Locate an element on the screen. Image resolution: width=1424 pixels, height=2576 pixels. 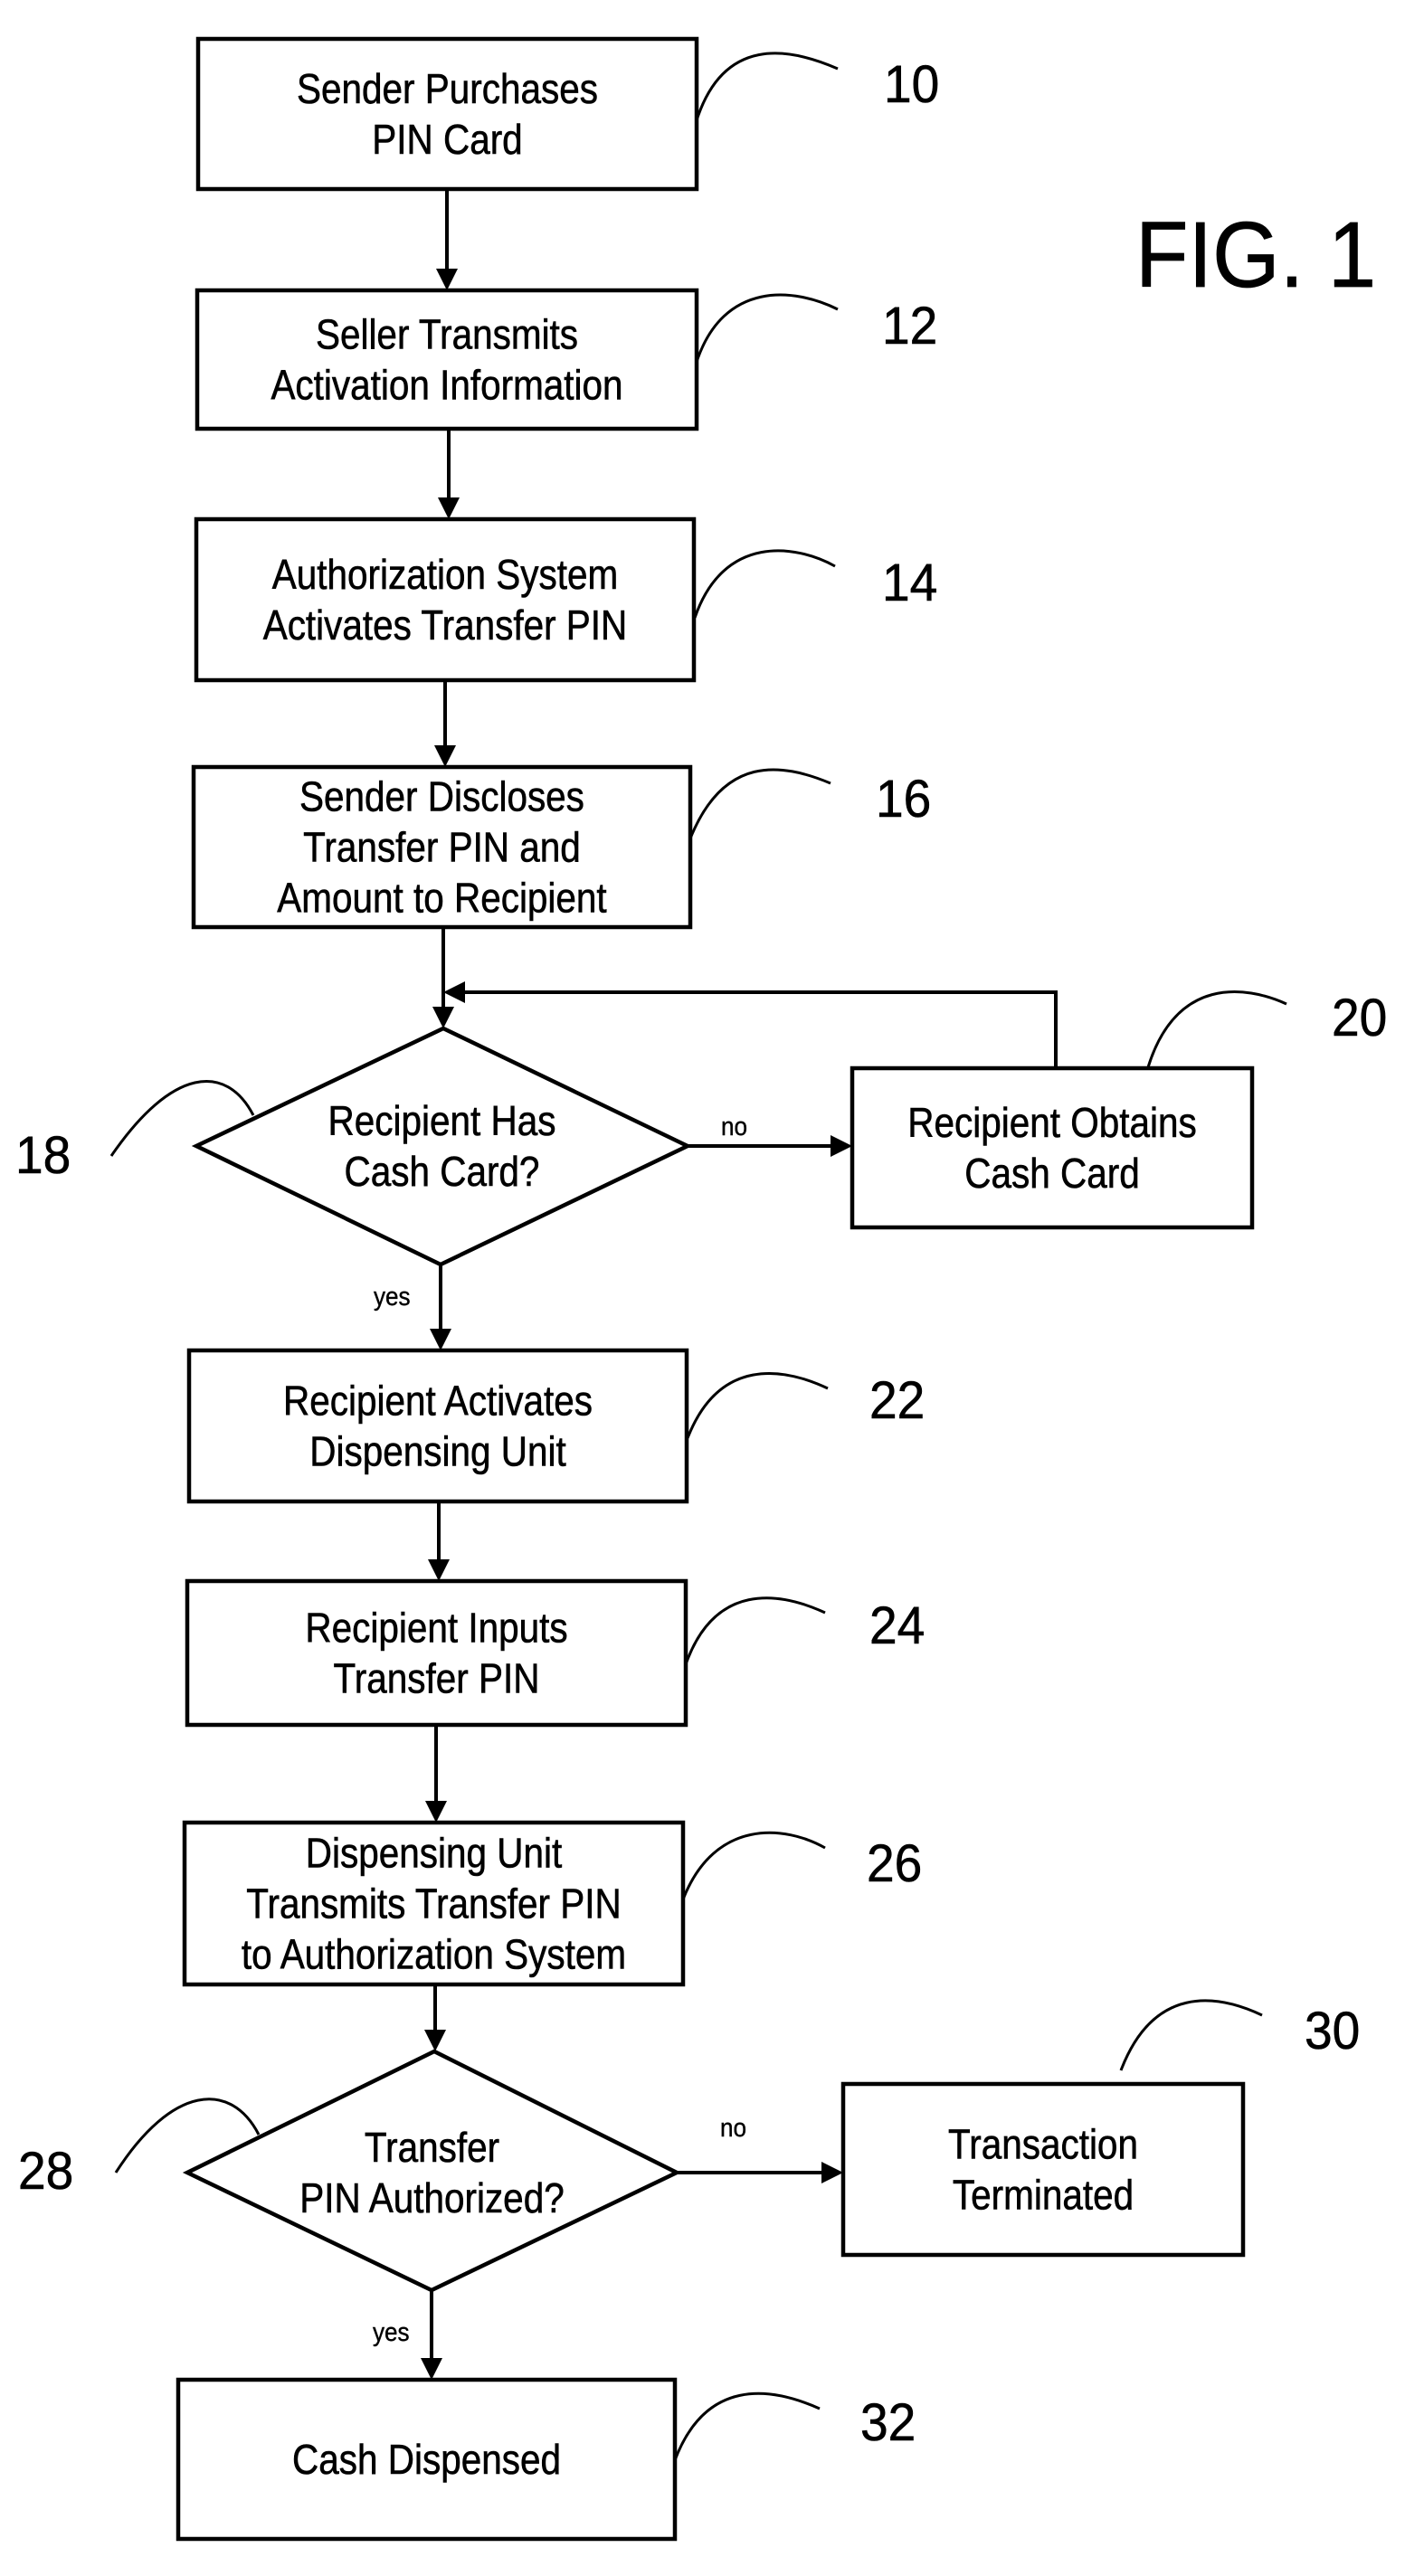
step-text-line: Transfer PIN is located at coordinates (437, 1679).